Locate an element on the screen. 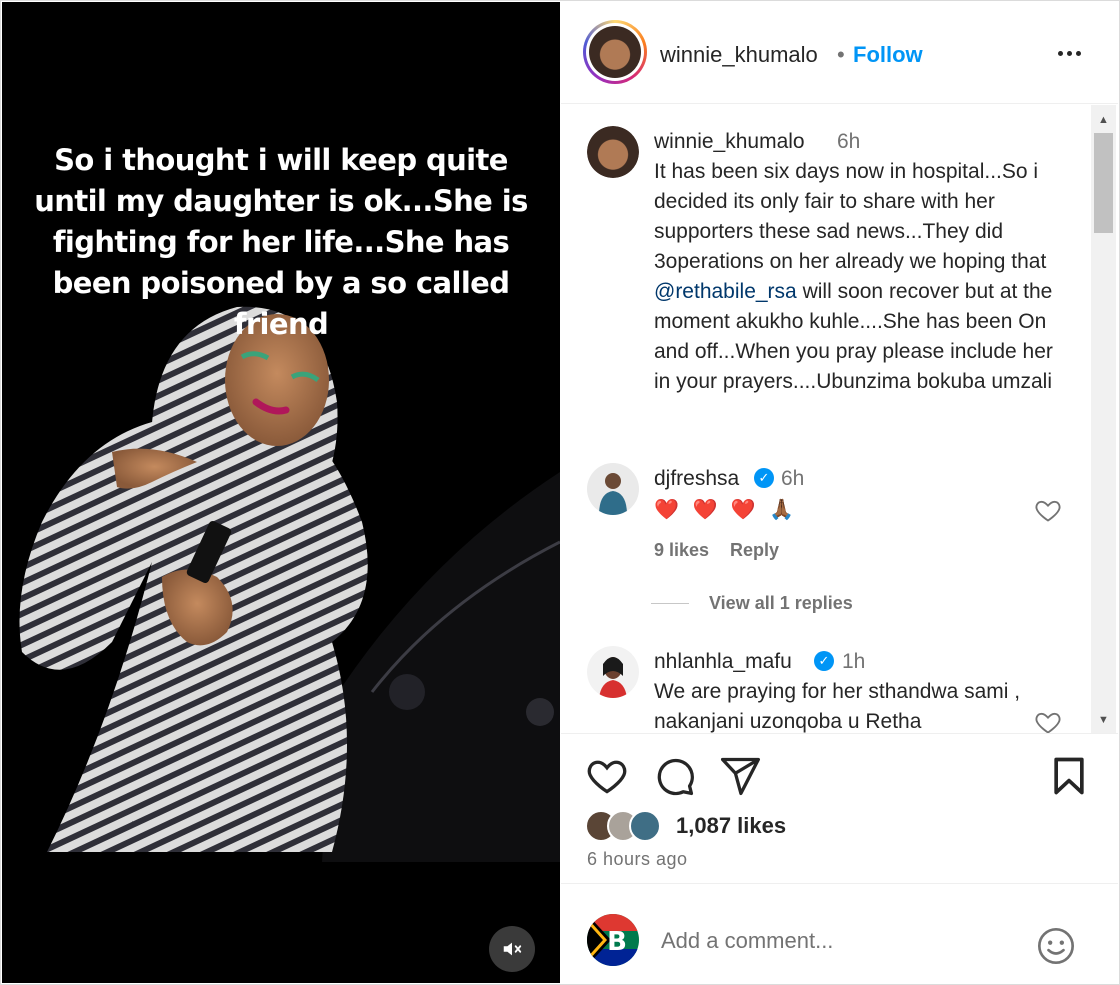 This screenshot has width=1120, height=985. comment-username: djfreshsa is located at coordinates (696, 479).